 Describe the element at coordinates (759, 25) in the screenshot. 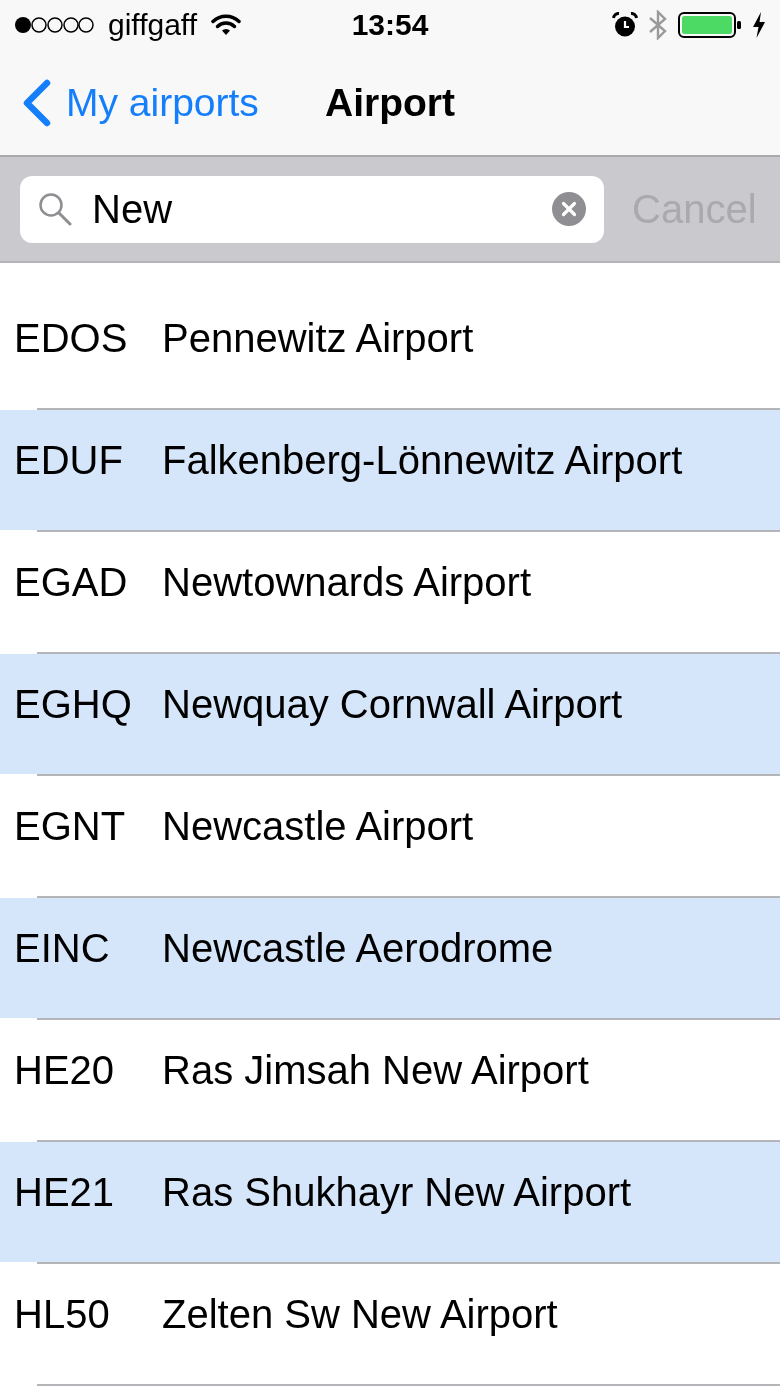

I see `charging-bolt-icon` at that location.